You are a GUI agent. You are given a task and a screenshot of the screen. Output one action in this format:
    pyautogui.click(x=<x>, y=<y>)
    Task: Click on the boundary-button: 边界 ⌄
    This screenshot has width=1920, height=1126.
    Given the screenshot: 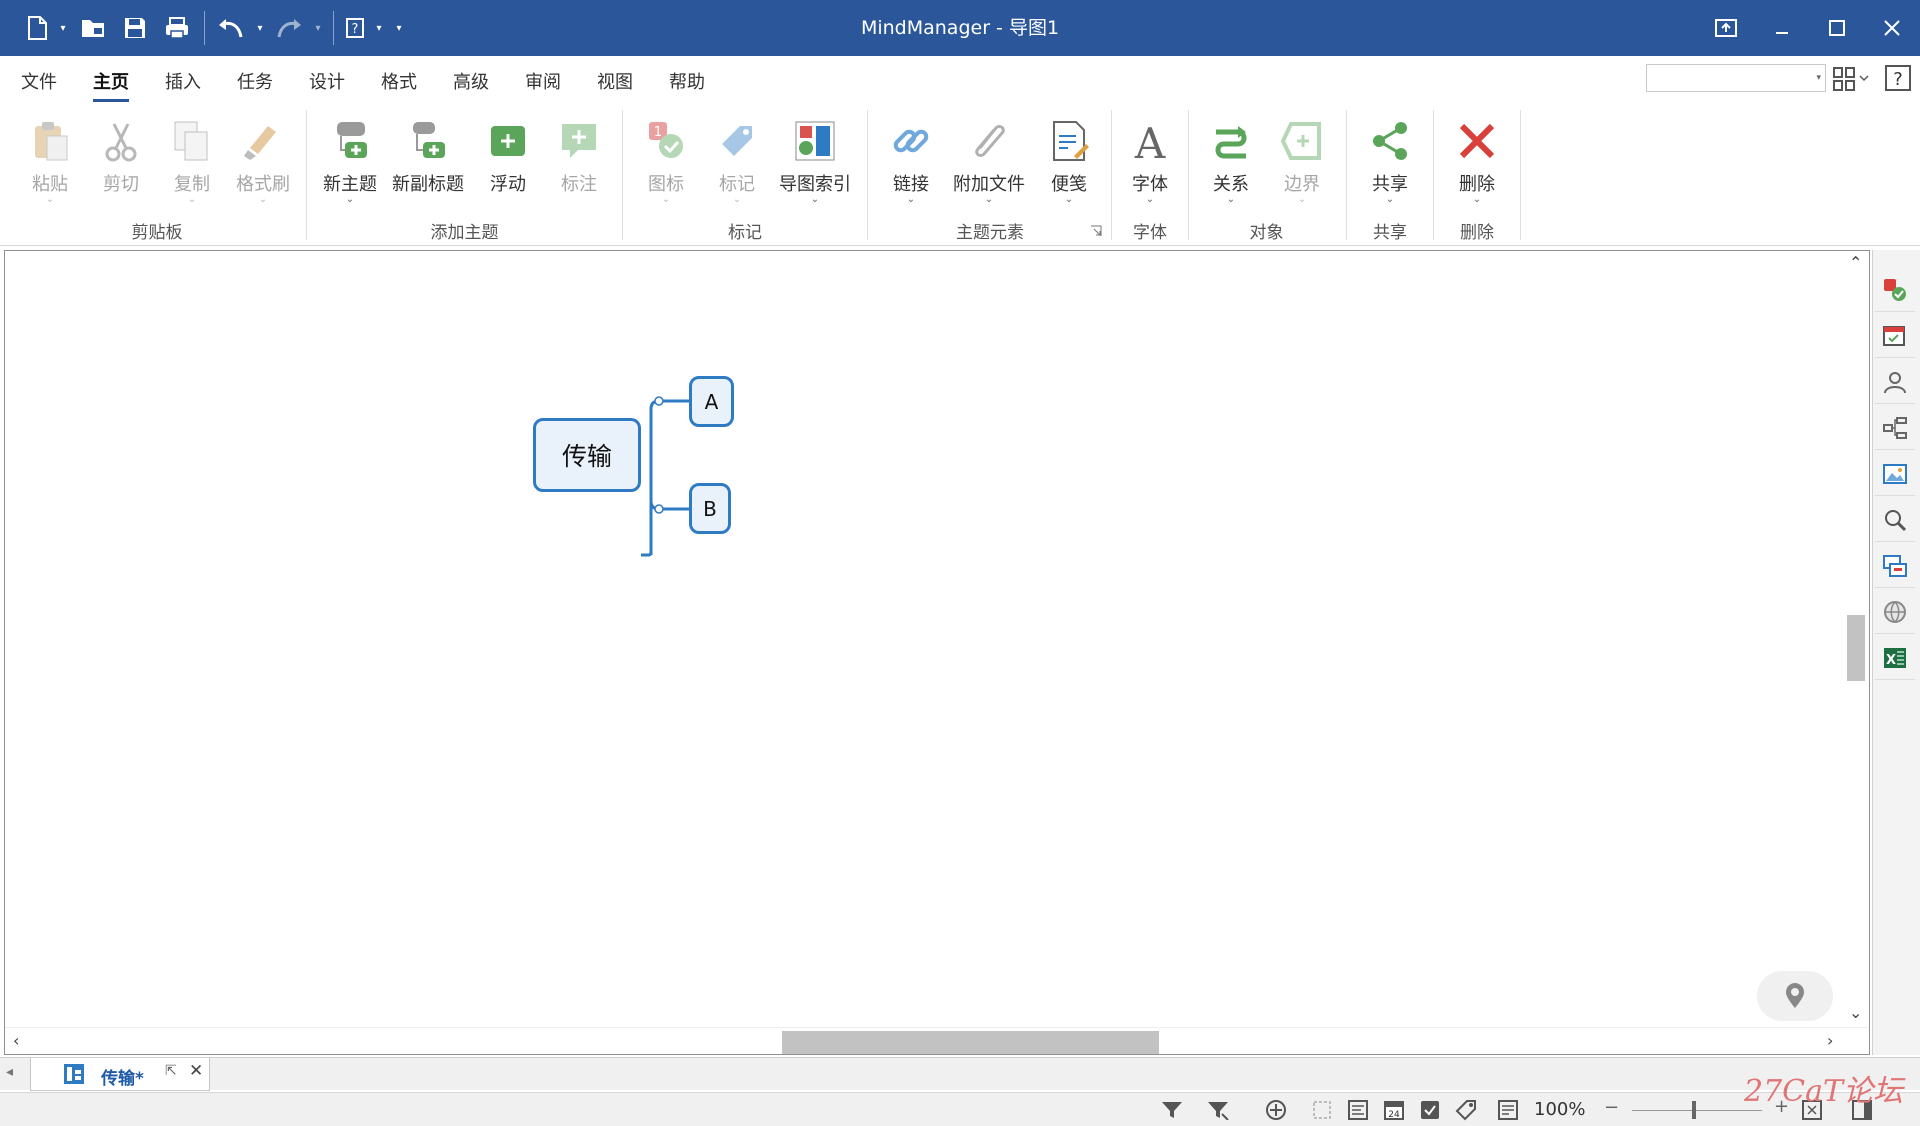 What is the action you would take?
    pyautogui.click(x=1302, y=162)
    